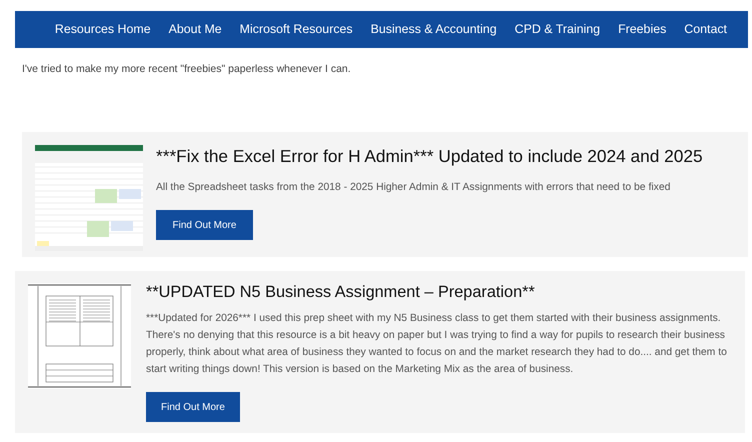 This screenshot has height=442, width=752. What do you see at coordinates (103, 29) in the screenshot?
I see `nav-link: Resources Home` at bounding box center [103, 29].